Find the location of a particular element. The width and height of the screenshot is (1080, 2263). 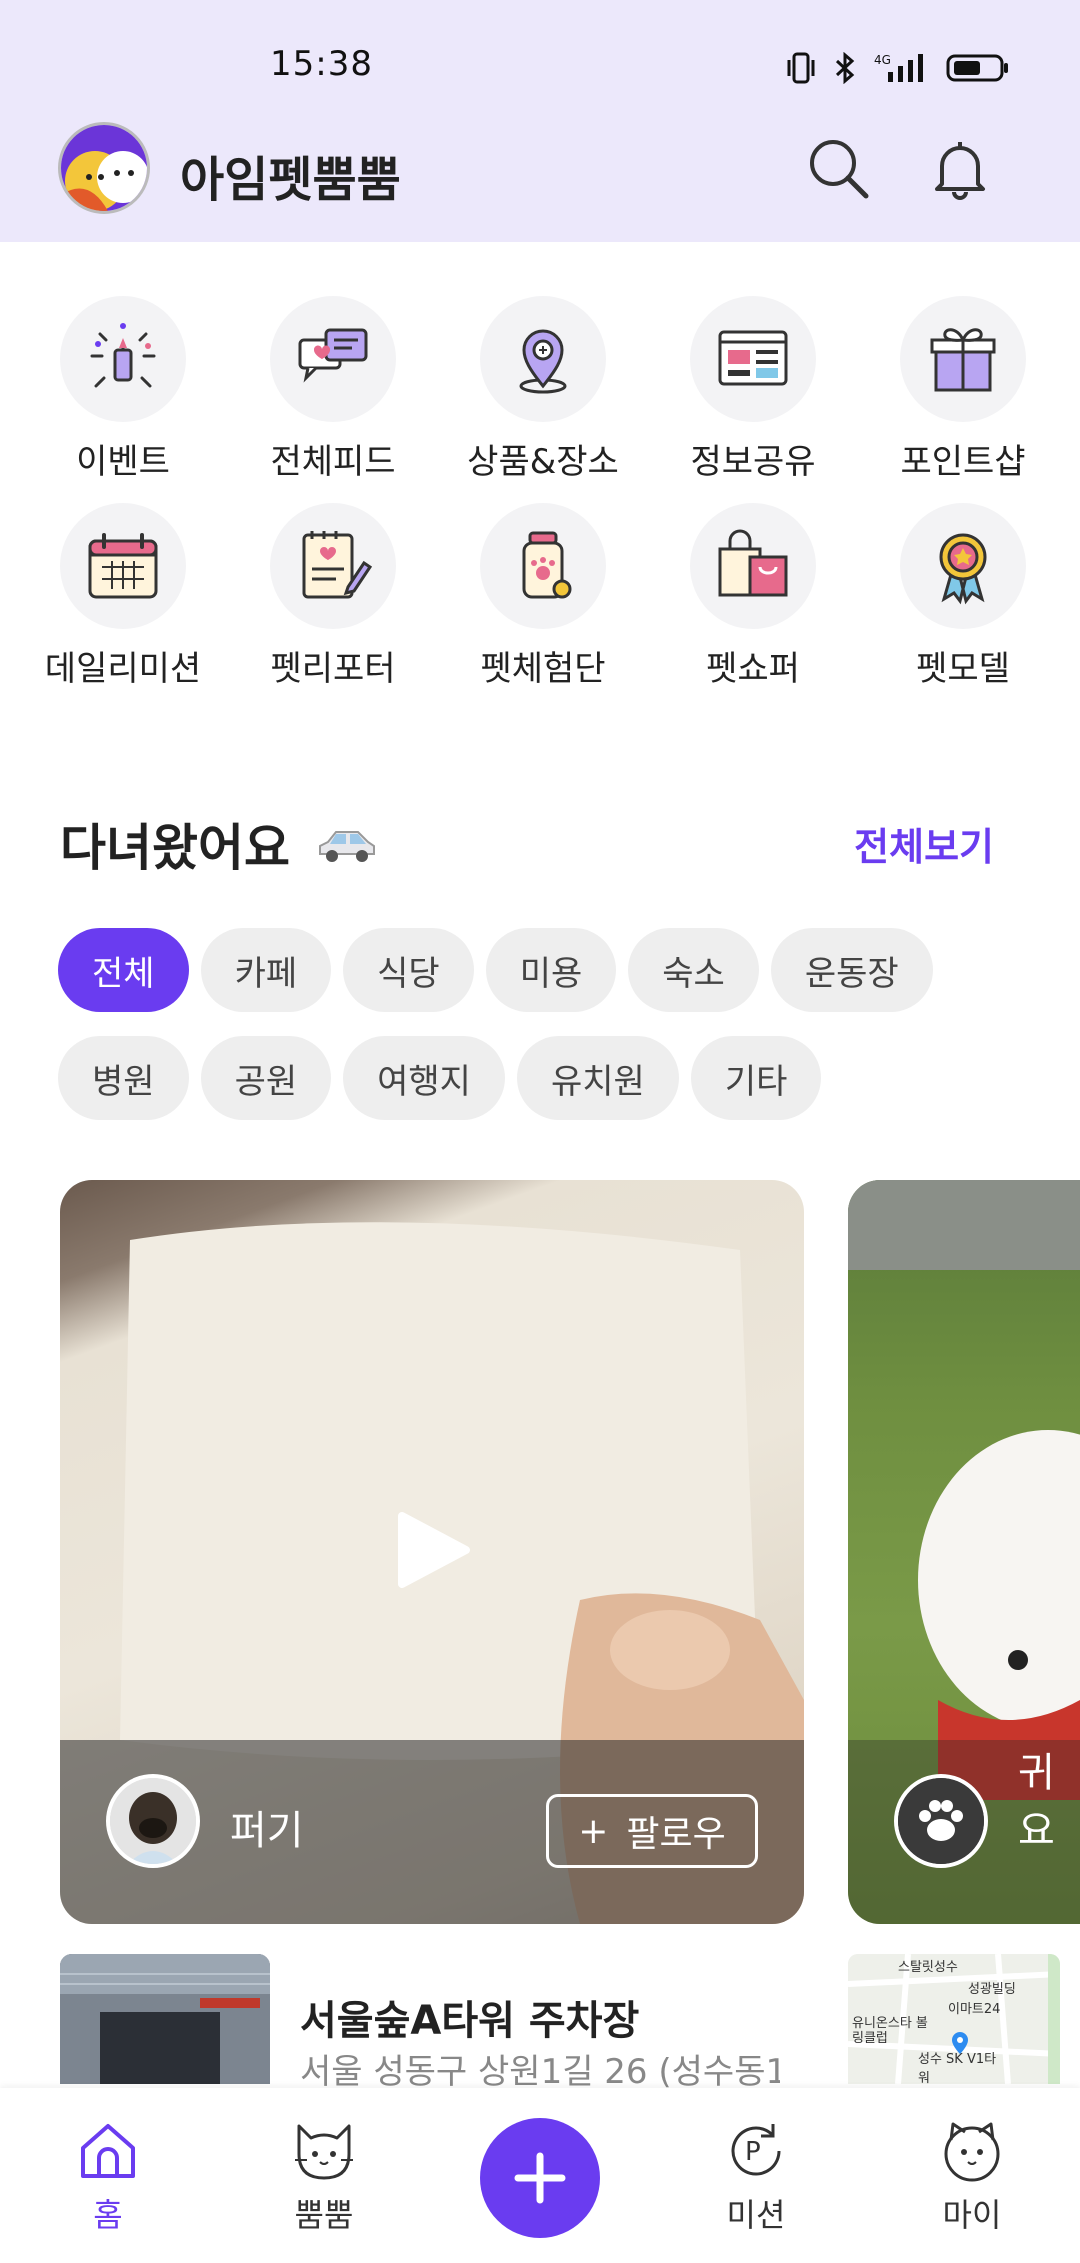

battery-icon is located at coordinates (977, 68).